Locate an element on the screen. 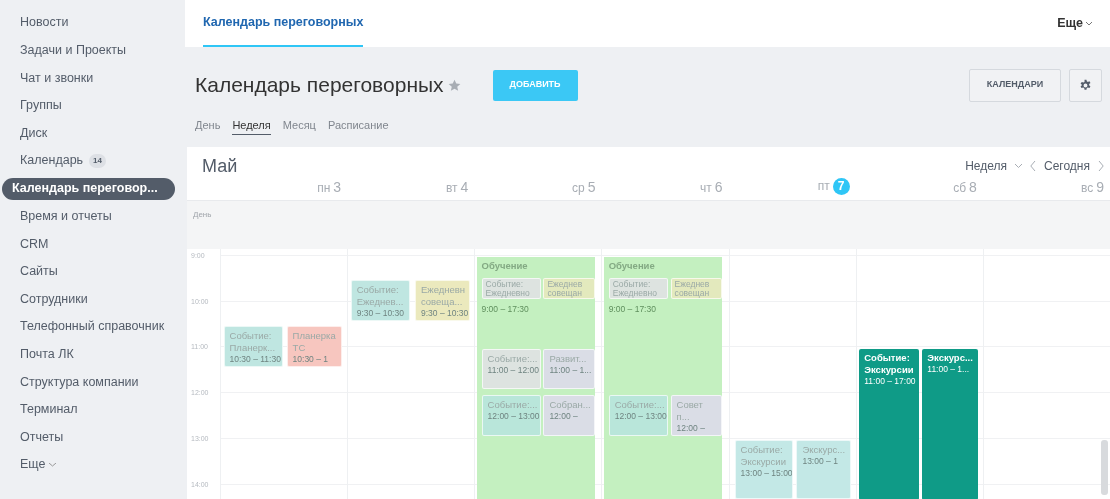 This screenshot has height=499, width=1110. day-header: ср 5 is located at coordinates (583, 187).